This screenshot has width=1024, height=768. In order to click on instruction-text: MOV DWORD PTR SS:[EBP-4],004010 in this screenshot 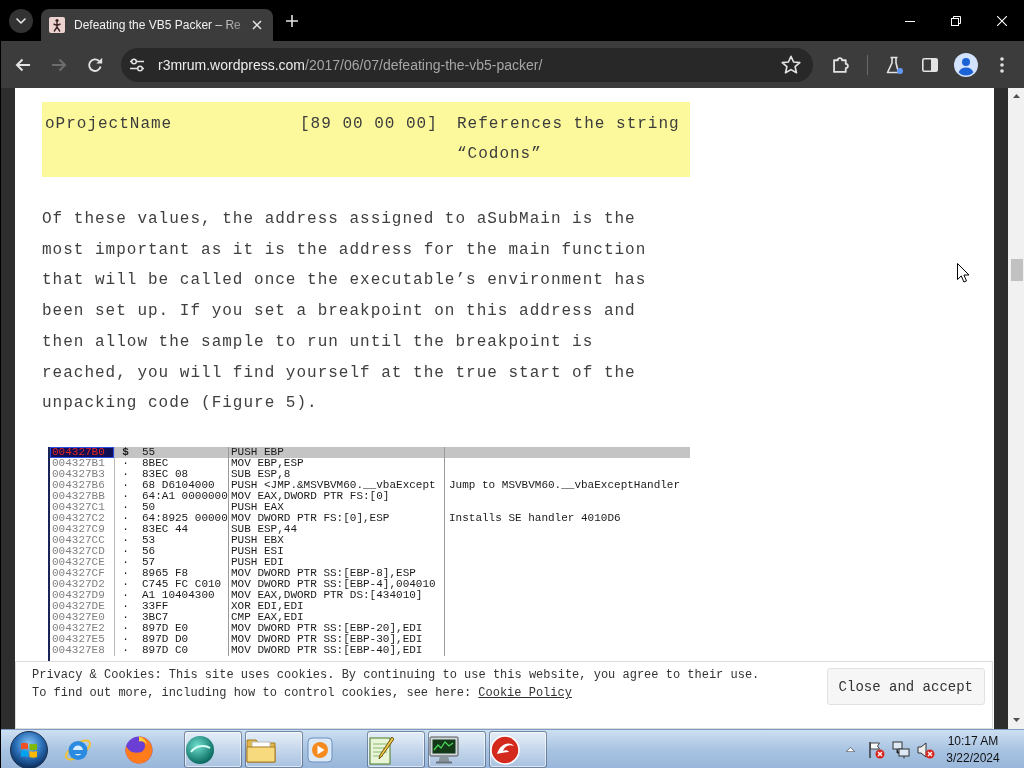, I will do `click(336, 584)`.